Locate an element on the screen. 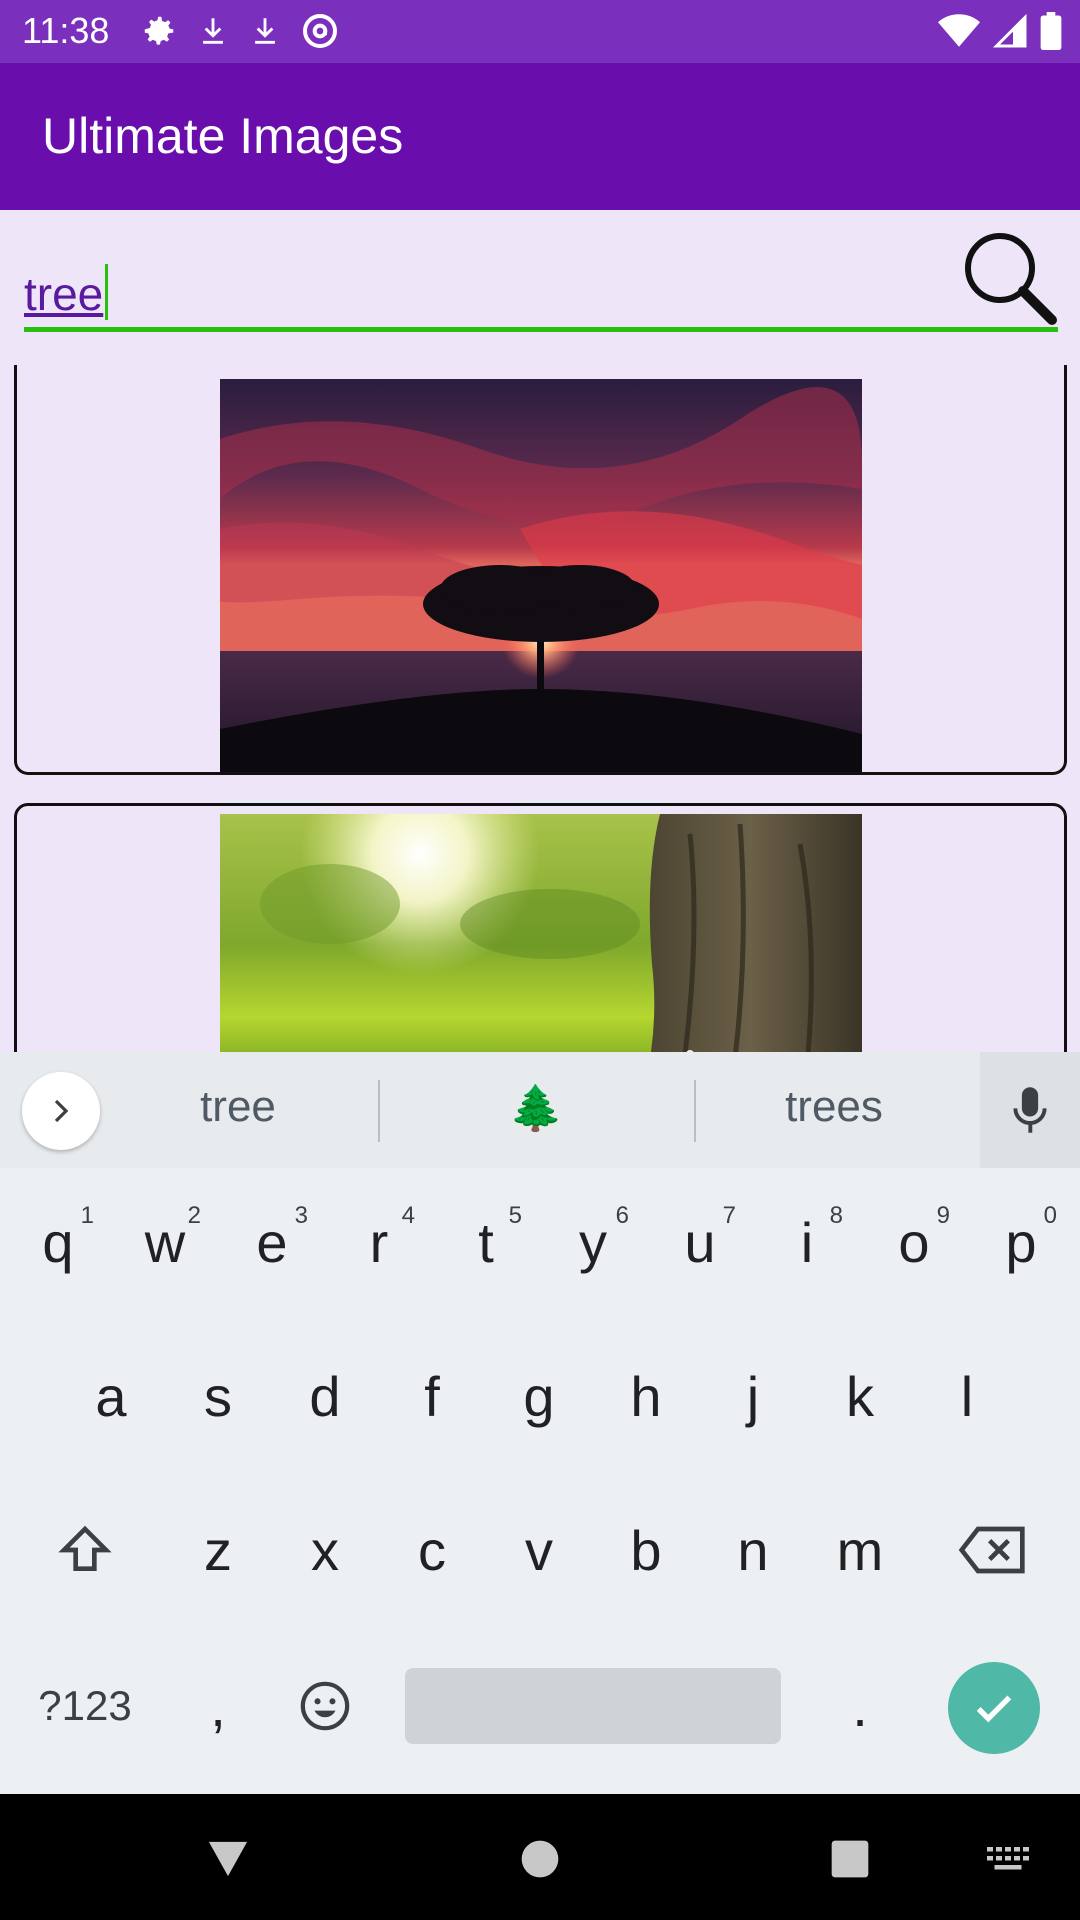 The width and height of the screenshot is (1080, 1920). search-button is located at coordinates (1010, 278).